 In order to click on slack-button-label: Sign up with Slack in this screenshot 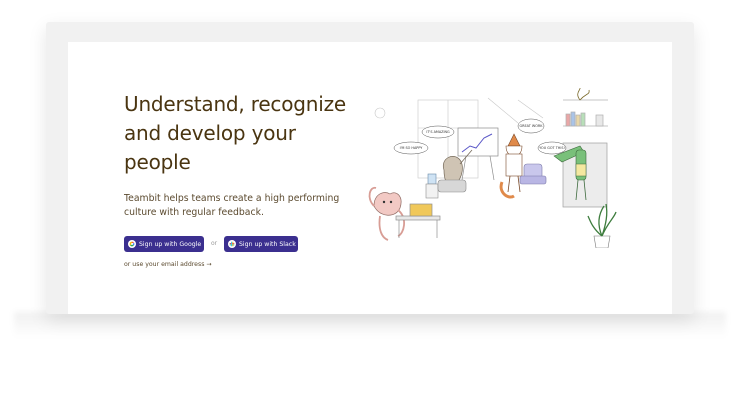, I will do `click(267, 244)`.